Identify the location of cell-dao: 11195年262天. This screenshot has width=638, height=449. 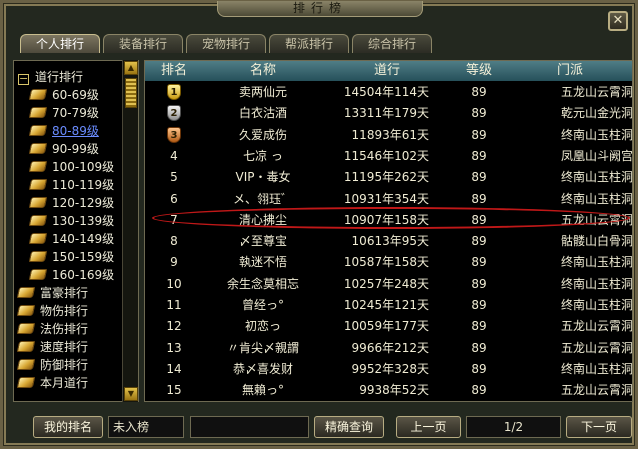
(386, 177).